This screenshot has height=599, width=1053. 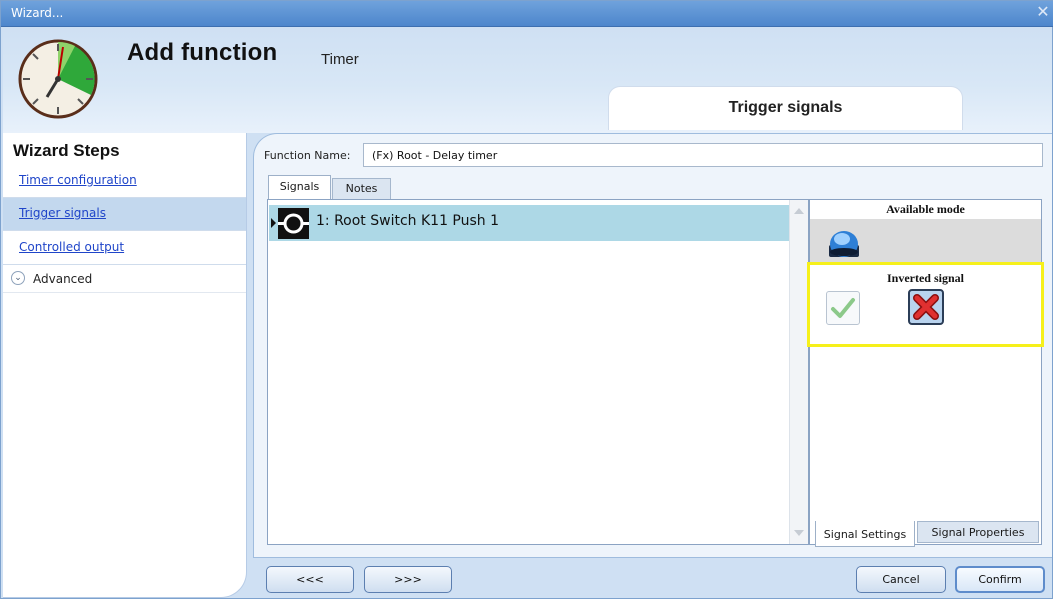 What do you see at coordinates (925, 242) in the screenshot?
I see `available-mode-area` at bounding box center [925, 242].